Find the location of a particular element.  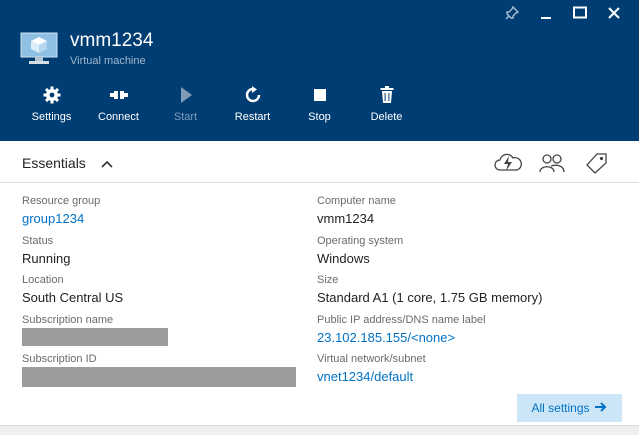

window-controls is located at coordinates (563, 13).